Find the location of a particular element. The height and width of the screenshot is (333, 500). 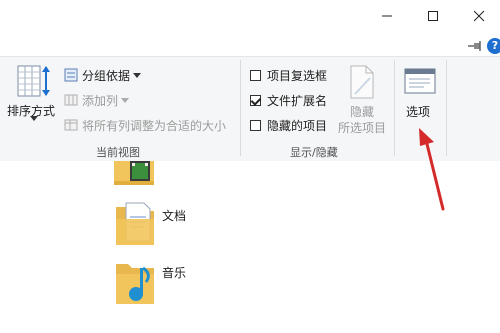

ribbon-tab-strip is located at coordinates (250, 46).